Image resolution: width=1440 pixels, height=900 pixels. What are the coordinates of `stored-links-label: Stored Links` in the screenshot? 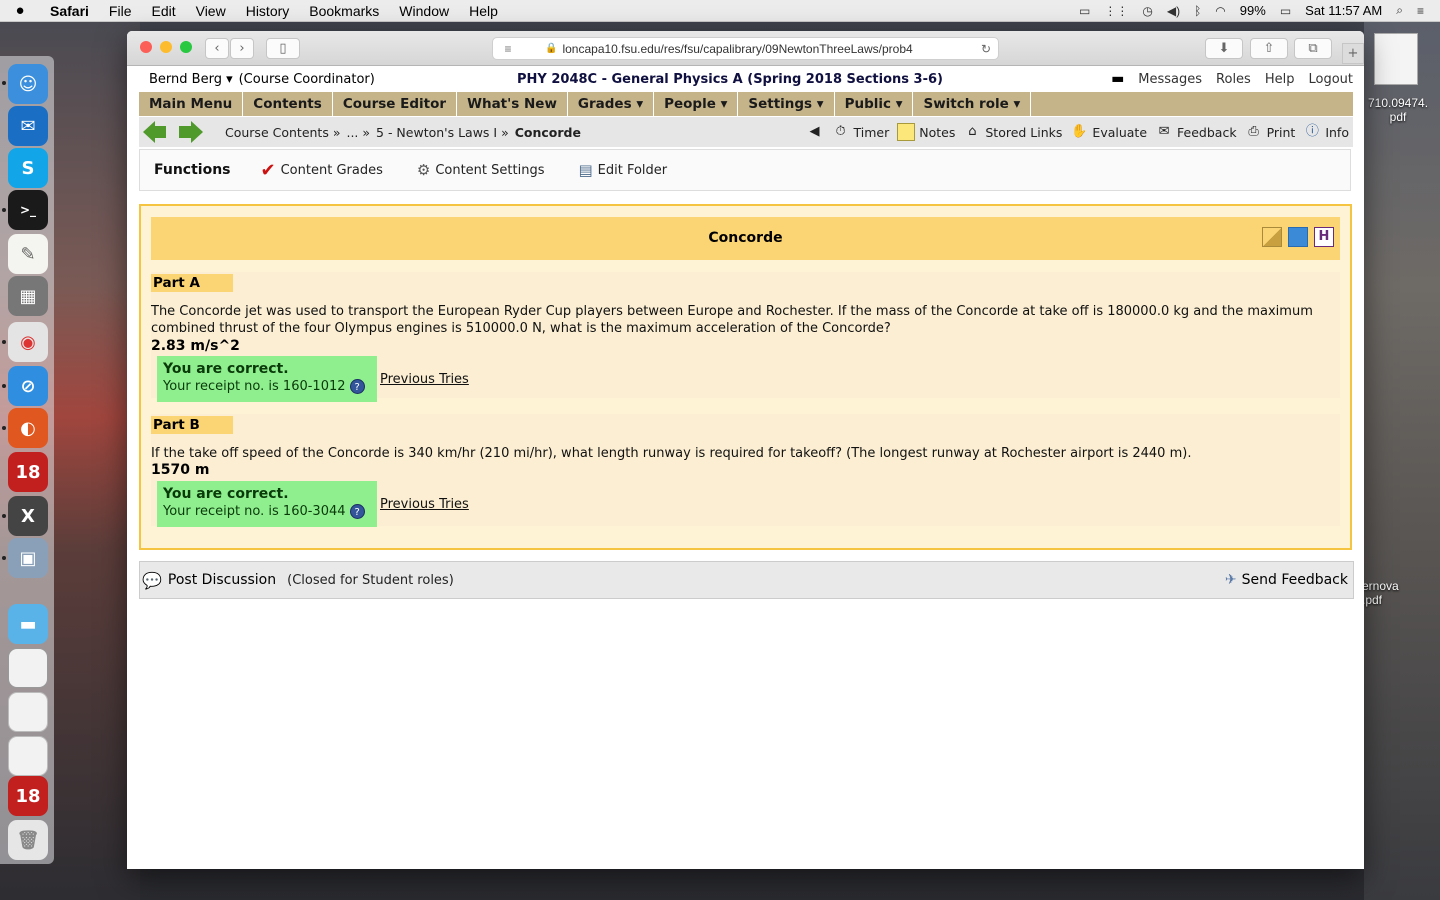 It's located at (1024, 132).